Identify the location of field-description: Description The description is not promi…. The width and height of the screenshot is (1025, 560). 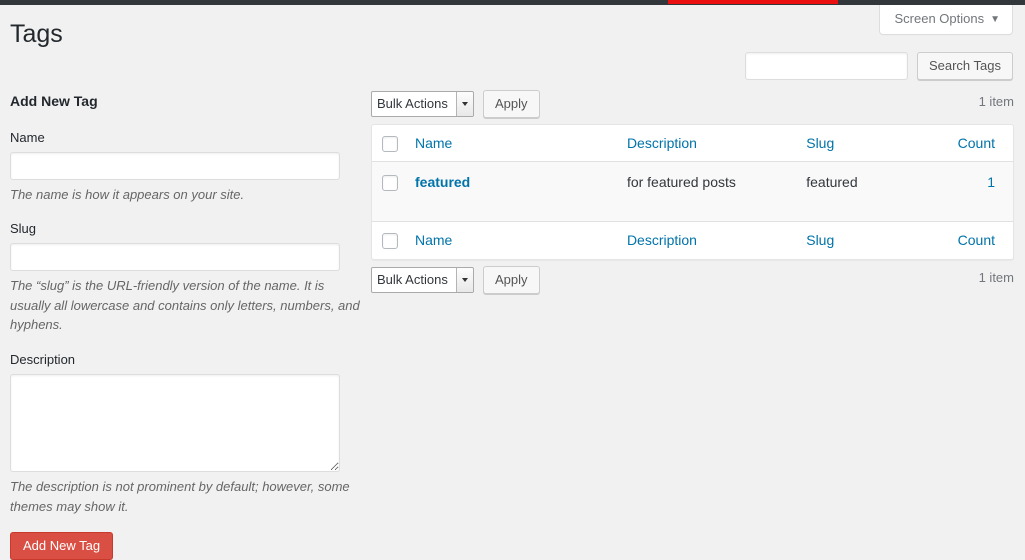
(182, 433).